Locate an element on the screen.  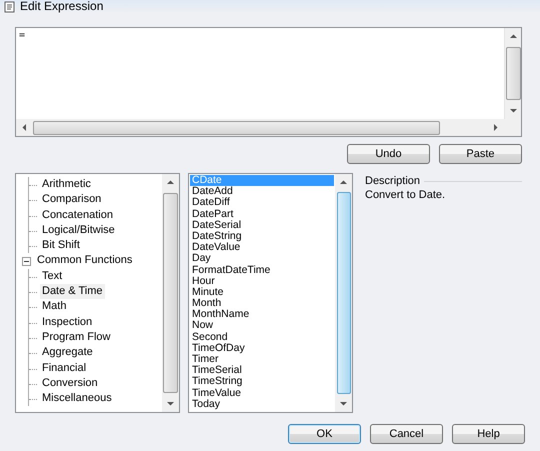
tree-item: Bit Shift is located at coordinates (61, 246).